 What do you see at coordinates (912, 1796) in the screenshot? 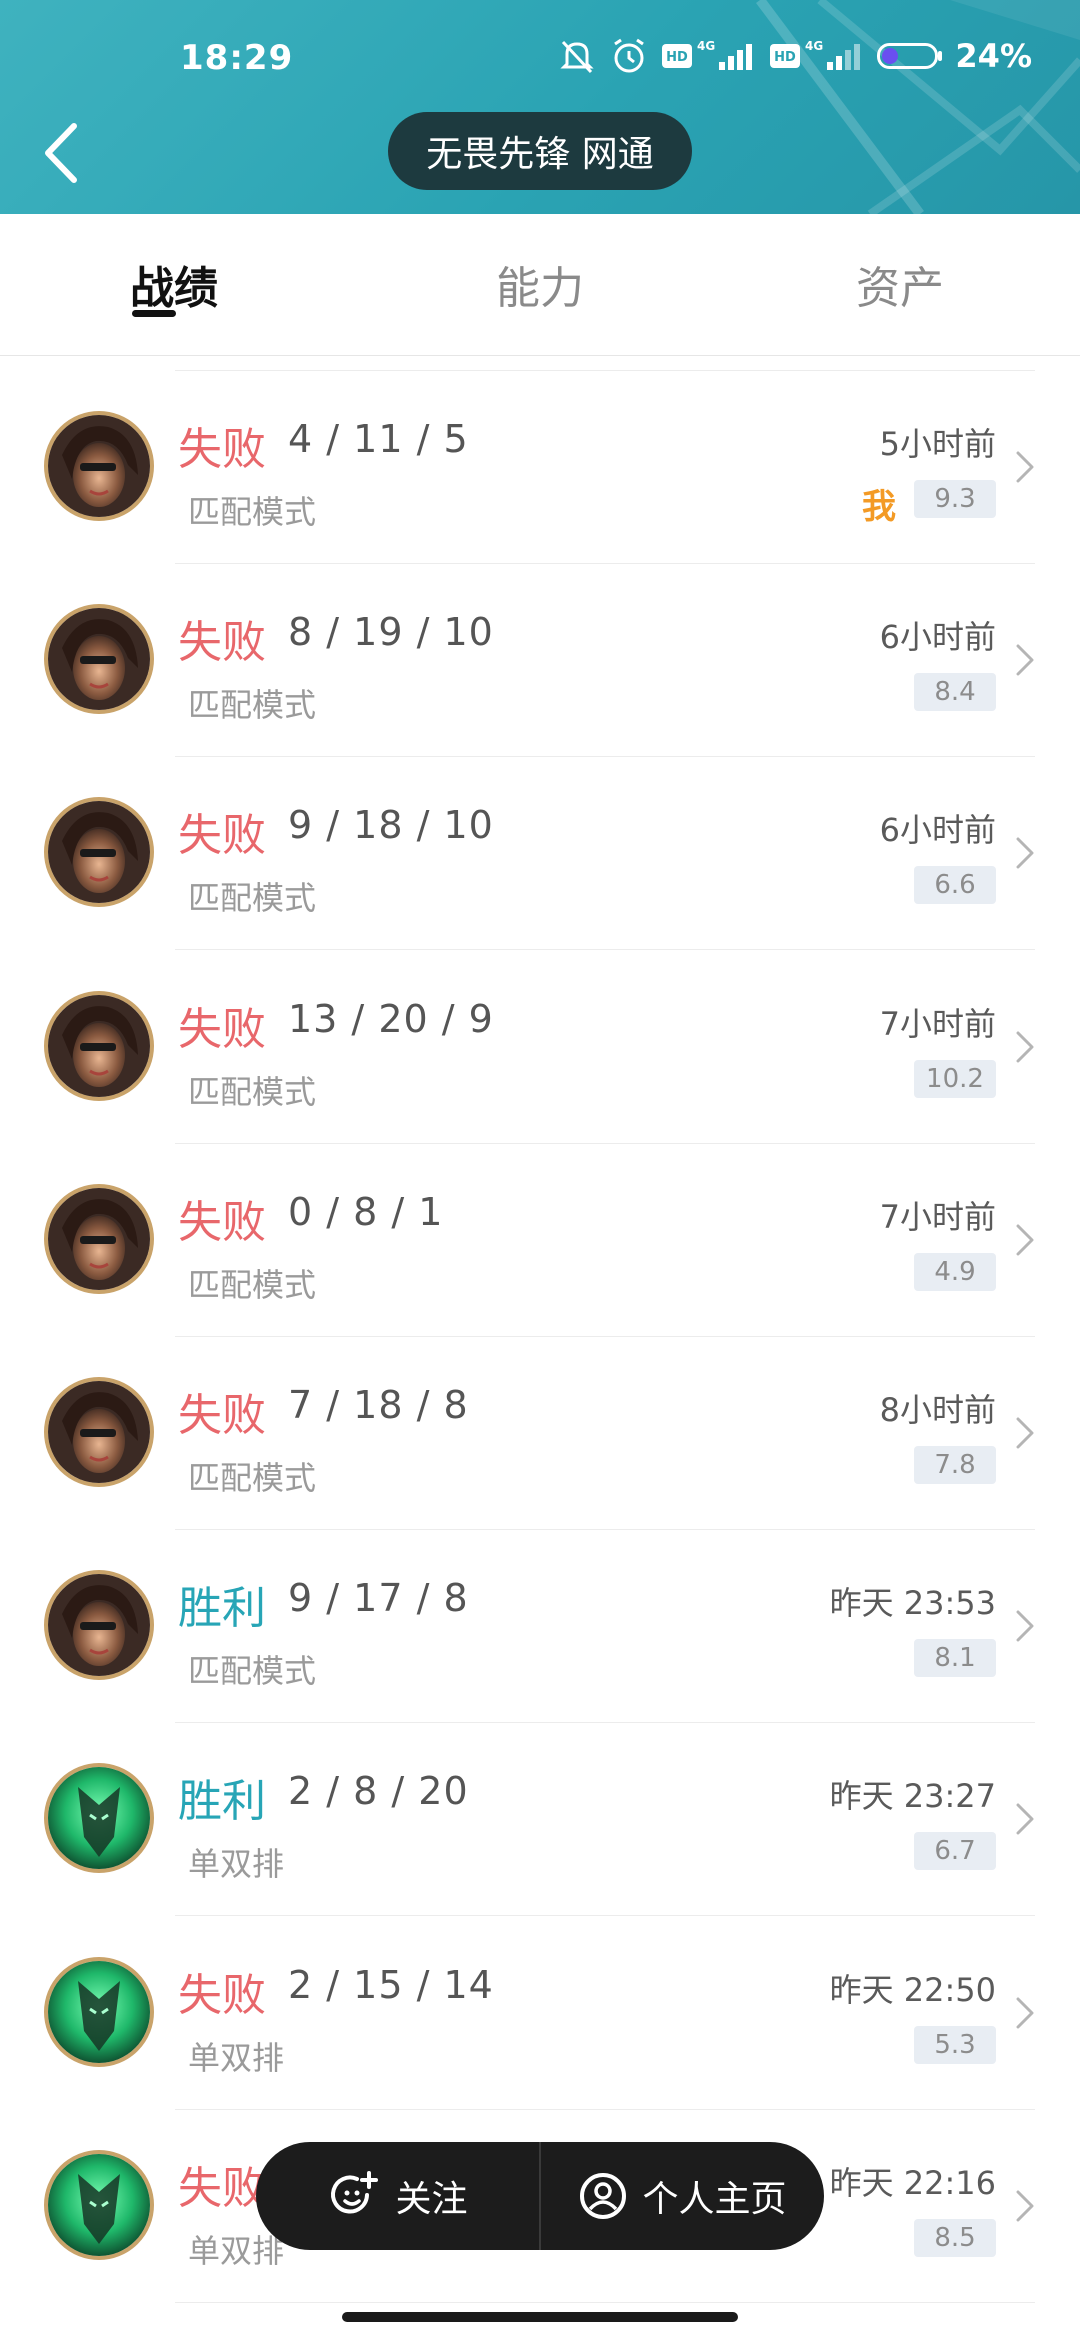
I see `match-time: 昨天 23:27` at bounding box center [912, 1796].